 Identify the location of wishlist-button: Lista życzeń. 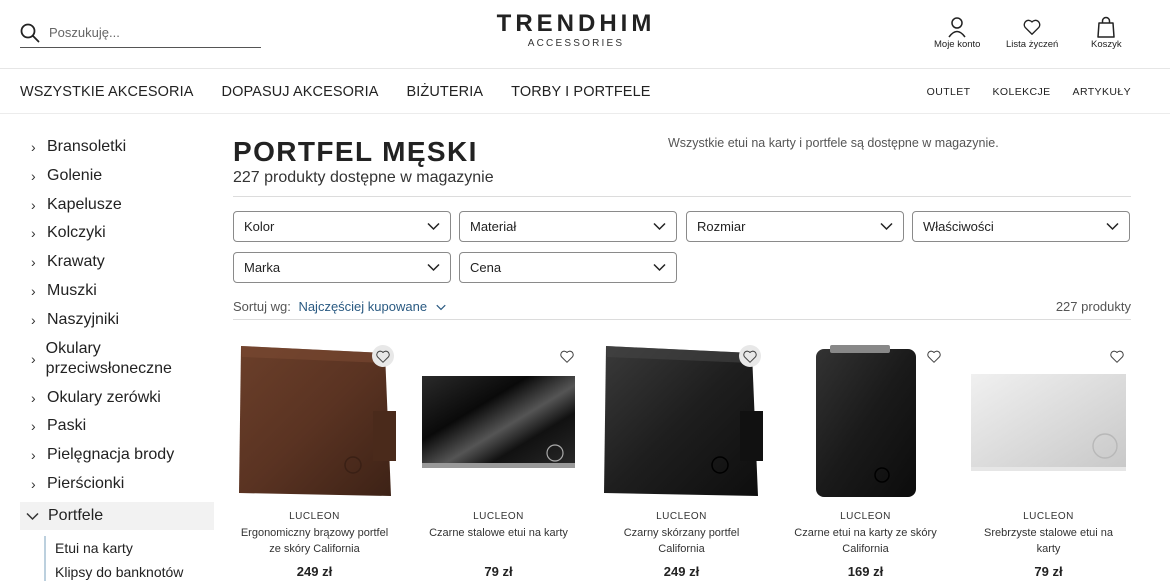
(1032, 33).